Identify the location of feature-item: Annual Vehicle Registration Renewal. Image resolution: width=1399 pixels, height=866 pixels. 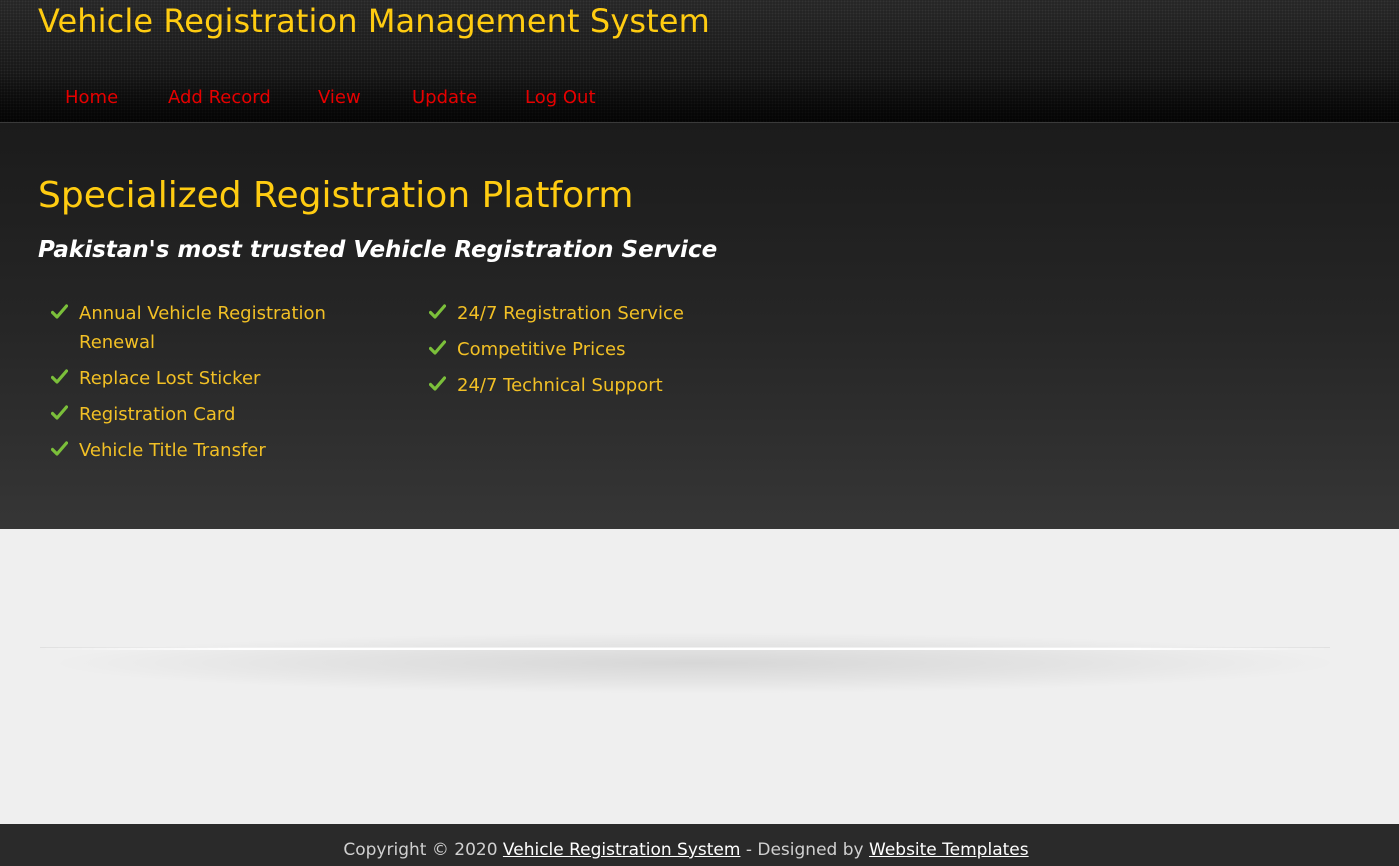
(201, 328).